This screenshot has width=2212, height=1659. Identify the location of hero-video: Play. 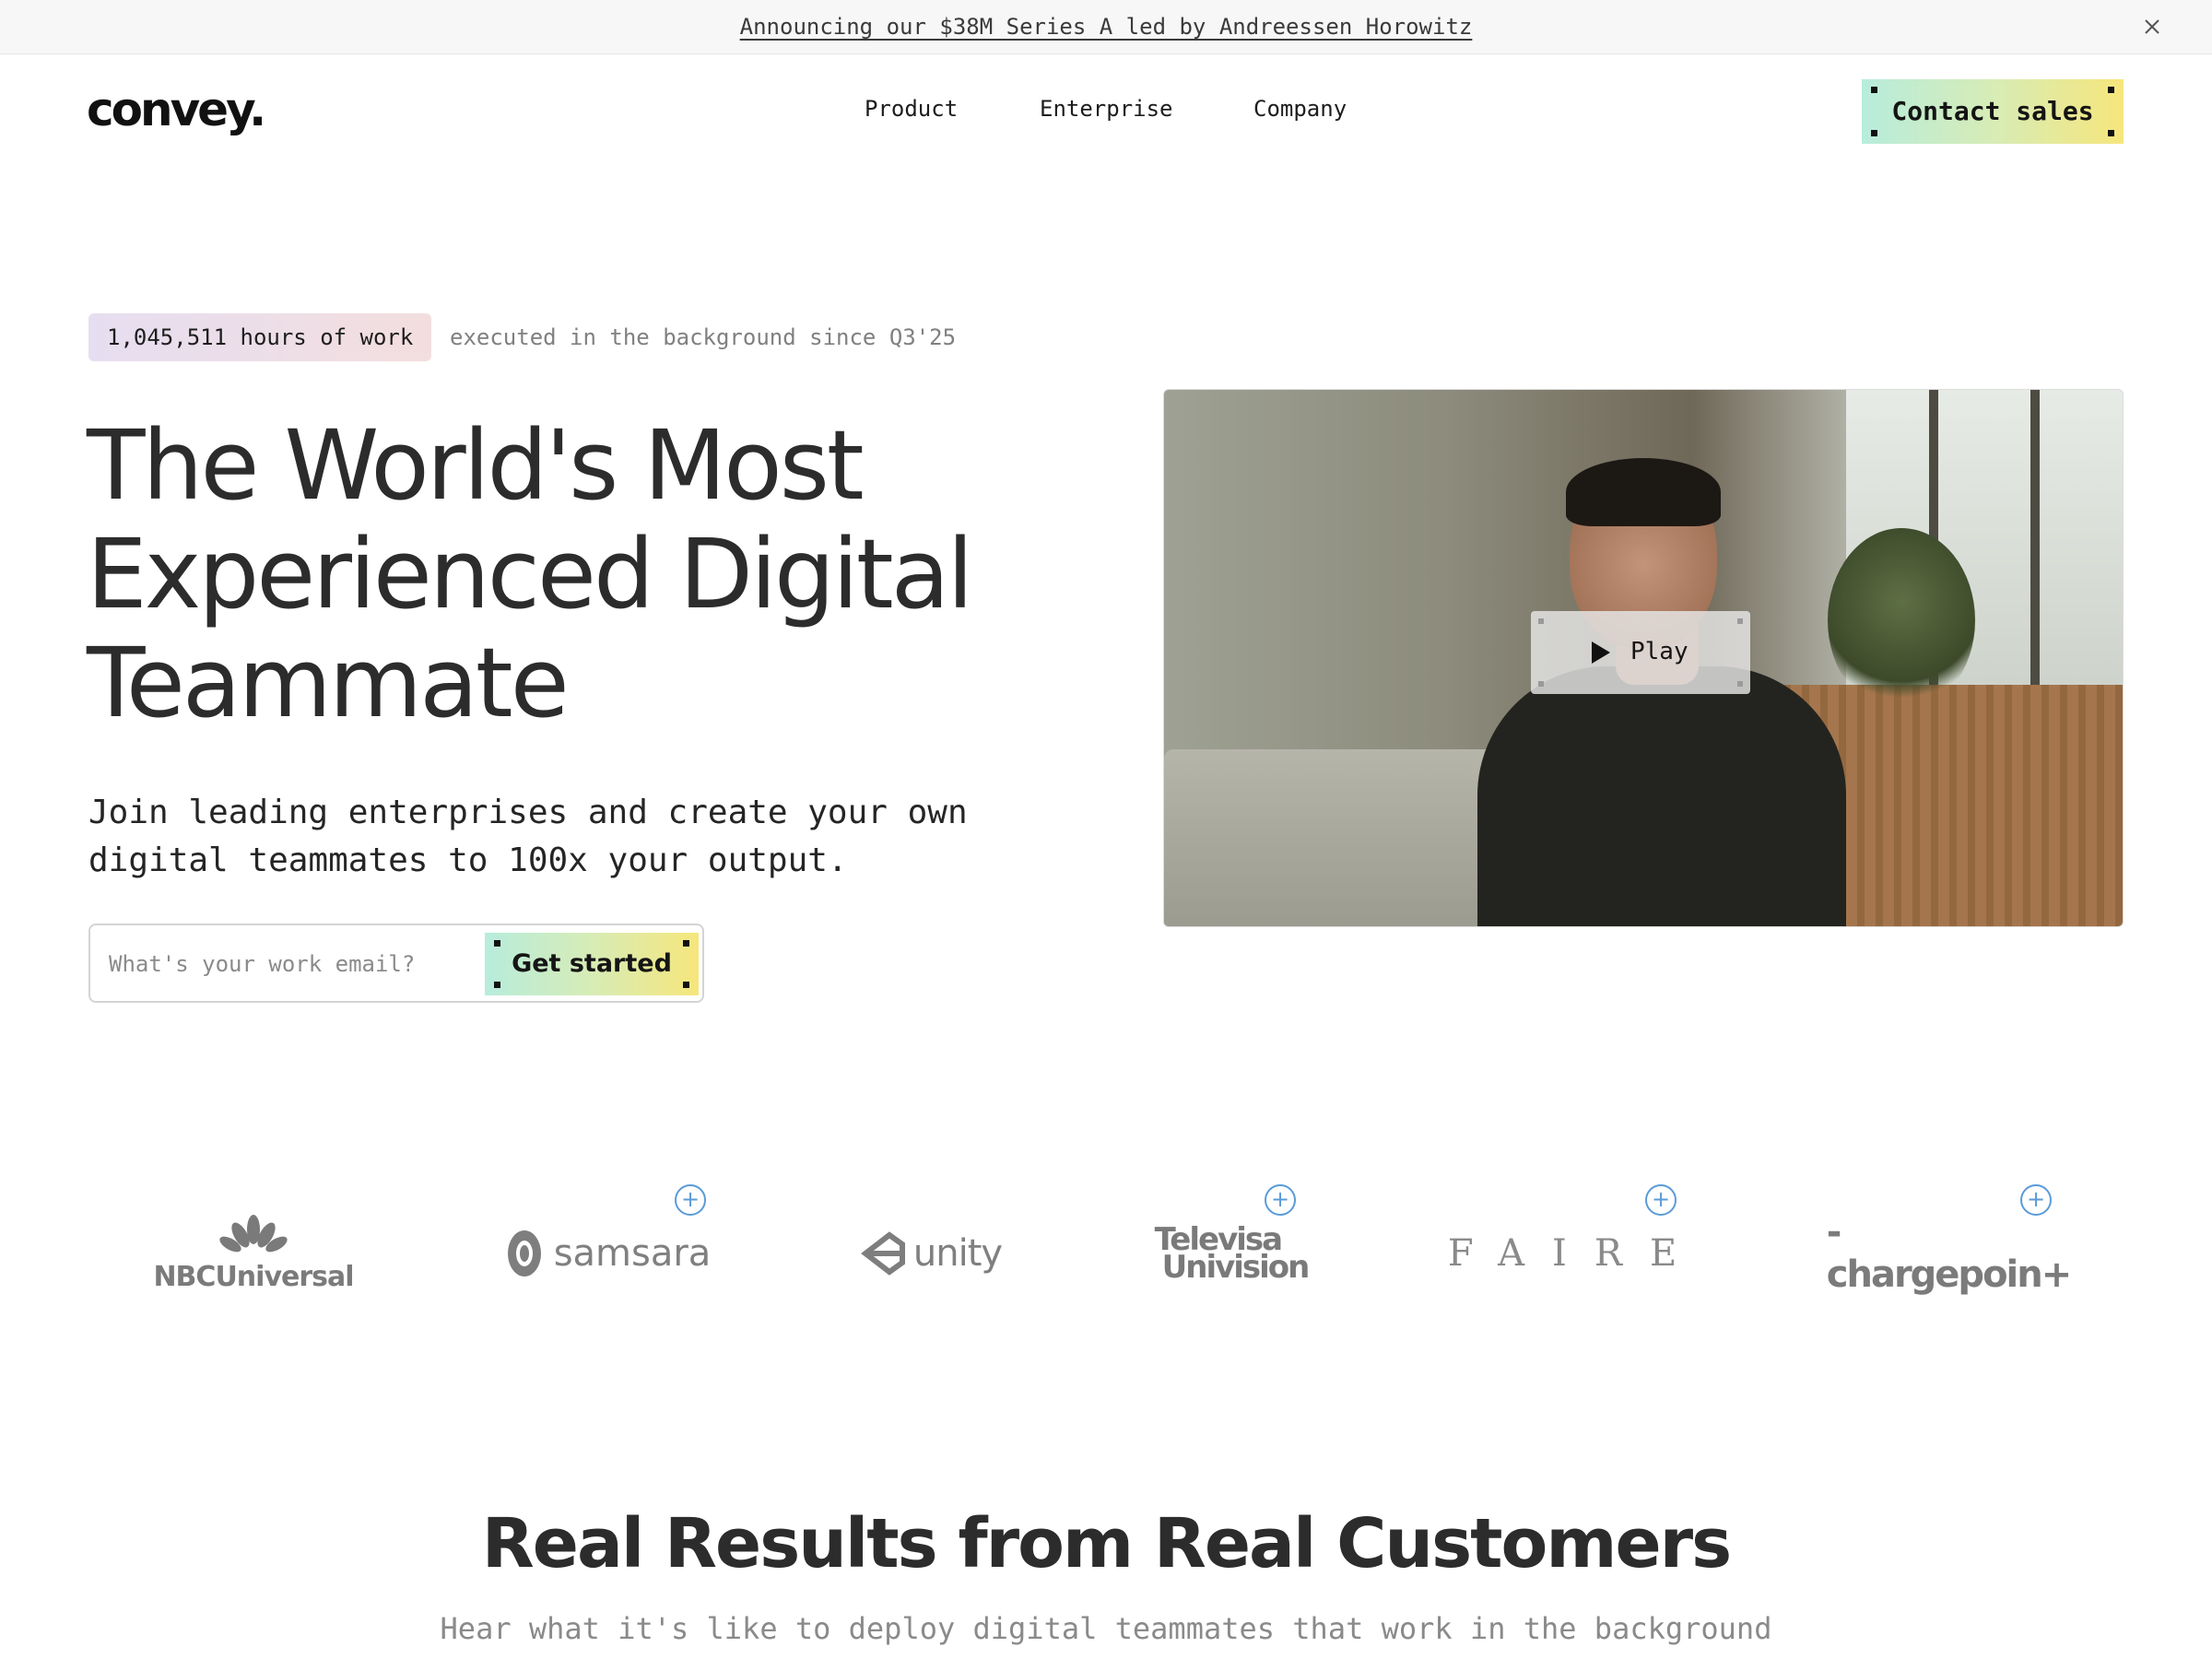
(1643, 658).